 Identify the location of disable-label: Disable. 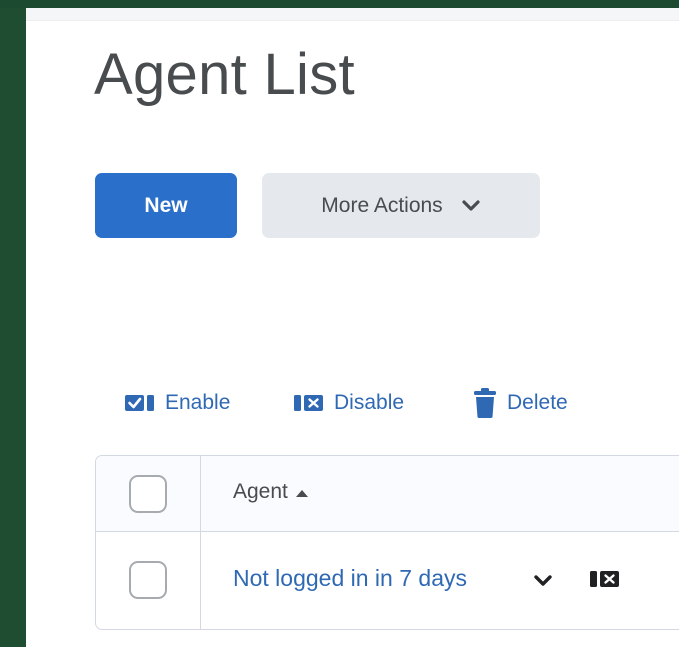
(369, 402).